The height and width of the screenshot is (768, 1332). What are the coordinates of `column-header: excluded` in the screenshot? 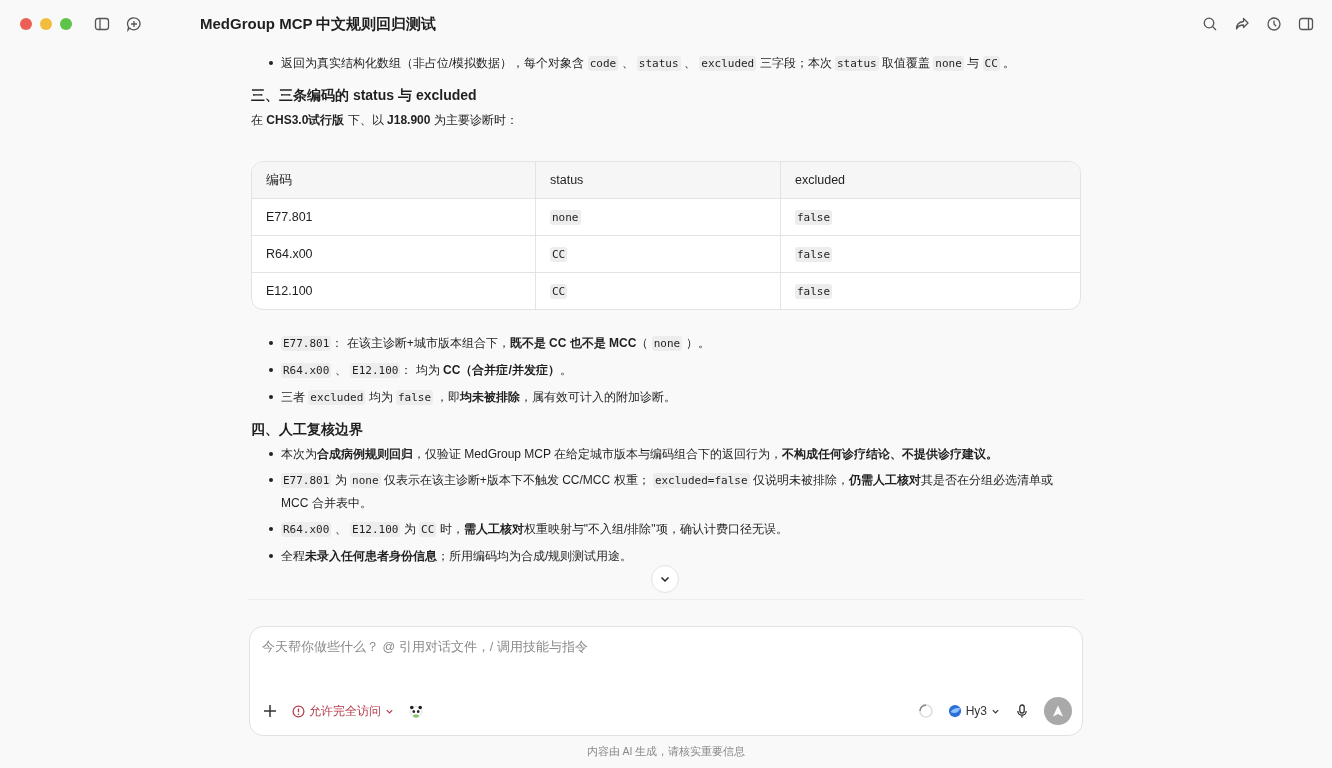 It's located at (930, 180).